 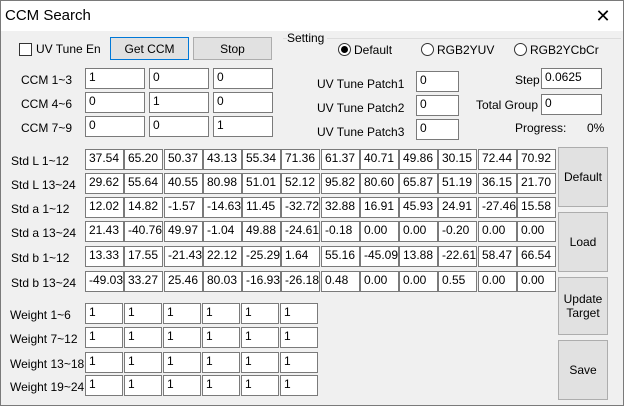 What do you see at coordinates (25, 49) in the screenshot?
I see `uv-tune-en-checkbox` at bounding box center [25, 49].